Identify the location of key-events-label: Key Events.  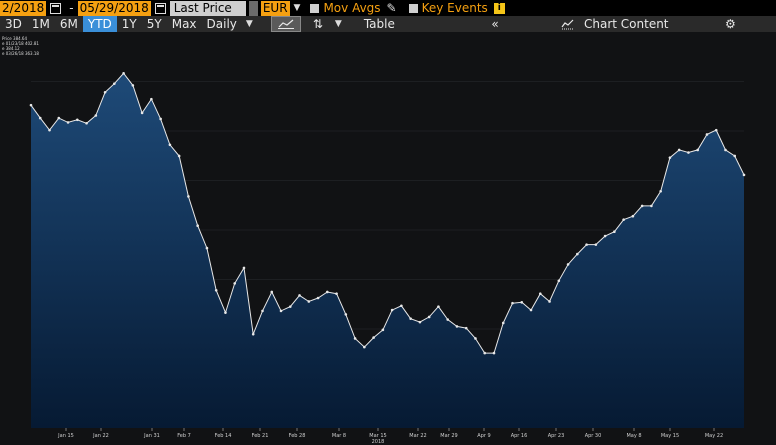
(455, 8).